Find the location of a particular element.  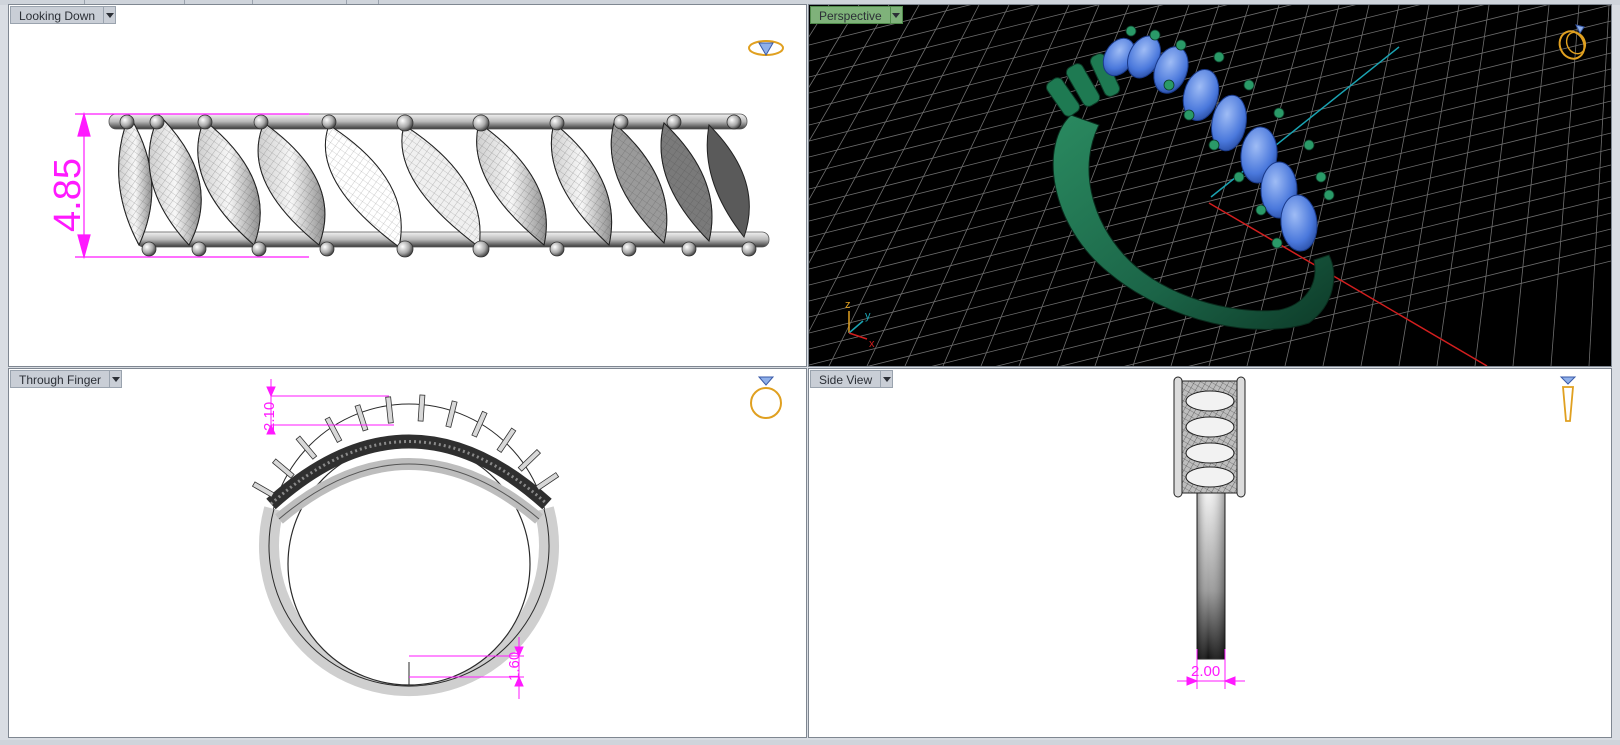

dimension-label-4-85: 4.85 is located at coordinates (68, 195).